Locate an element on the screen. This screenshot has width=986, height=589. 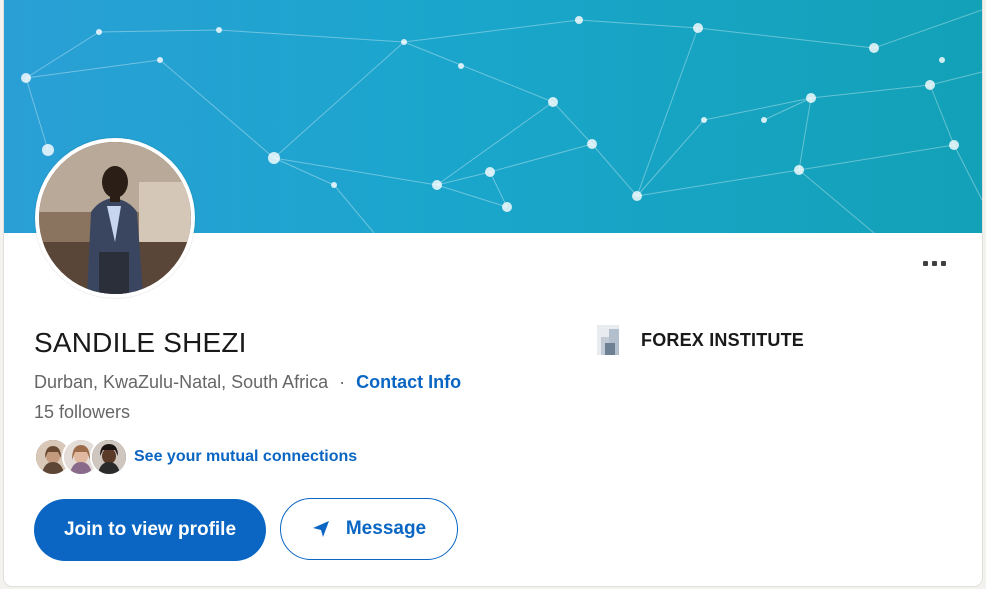
message-label: Message is located at coordinates (386, 528).